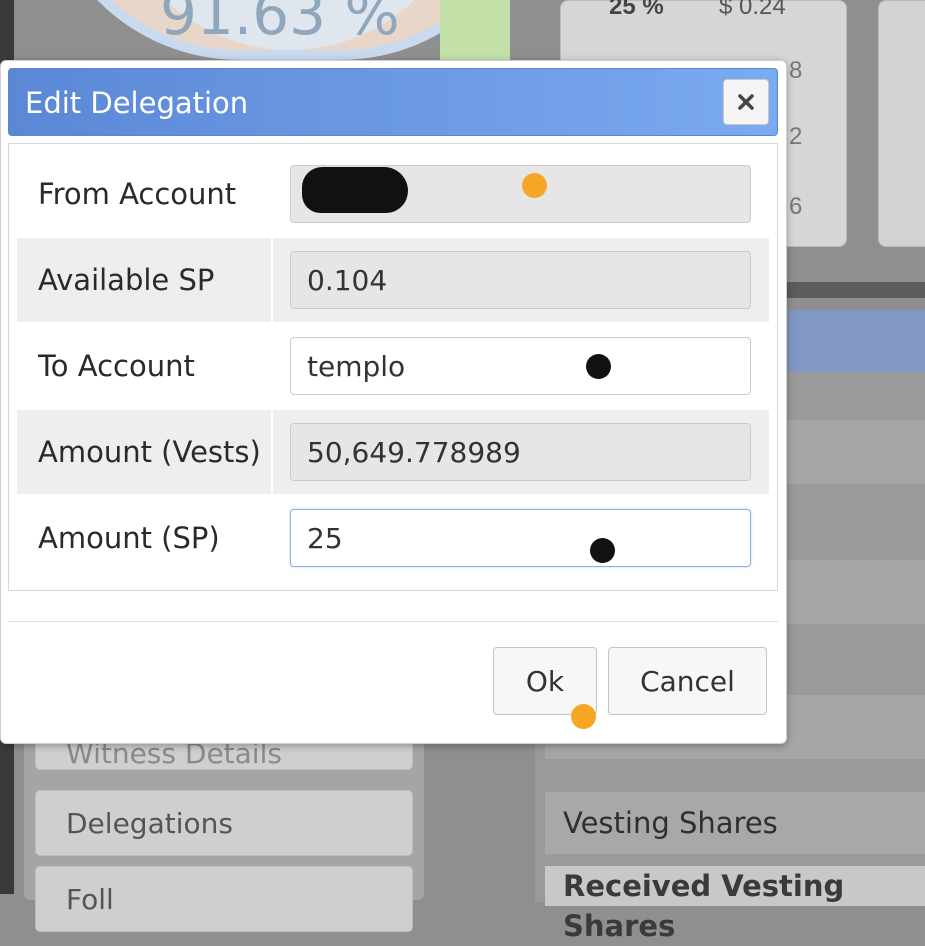 The width and height of the screenshot is (925, 946). What do you see at coordinates (520, 452) in the screenshot?
I see `amount-vests-field` at bounding box center [520, 452].